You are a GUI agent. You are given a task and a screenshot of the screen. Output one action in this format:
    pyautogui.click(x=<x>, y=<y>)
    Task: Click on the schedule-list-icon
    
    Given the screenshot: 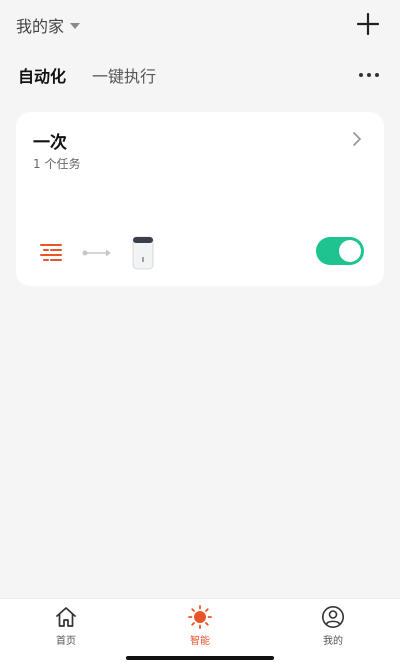 What is the action you would take?
    pyautogui.click(x=51, y=252)
    